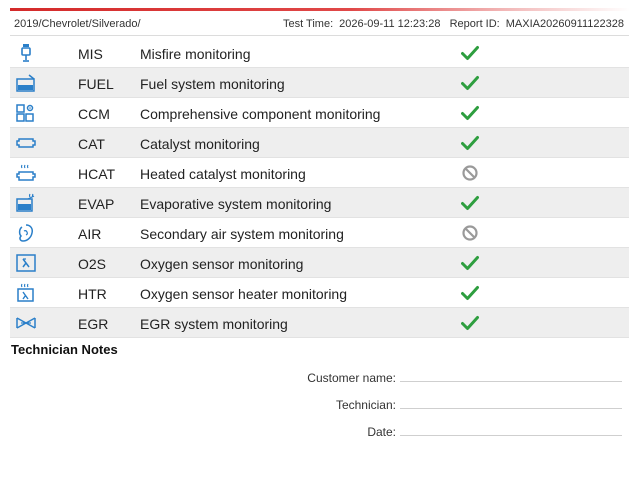  What do you see at coordinates (96, 84) in the screenshot?
I see `monitor-code: FUEL` at bounding box center [96, 84].